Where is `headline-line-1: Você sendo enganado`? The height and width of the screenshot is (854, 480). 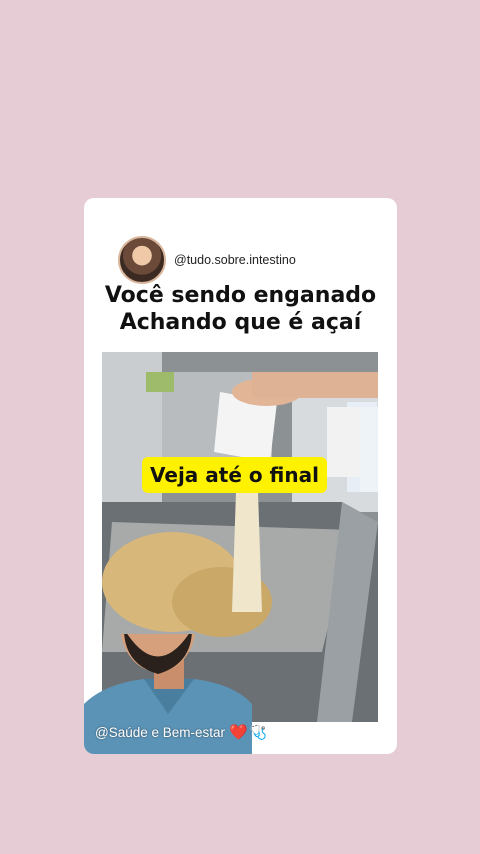 headline-line-1: Você sendo enganado is located at coordinates (240, 295).